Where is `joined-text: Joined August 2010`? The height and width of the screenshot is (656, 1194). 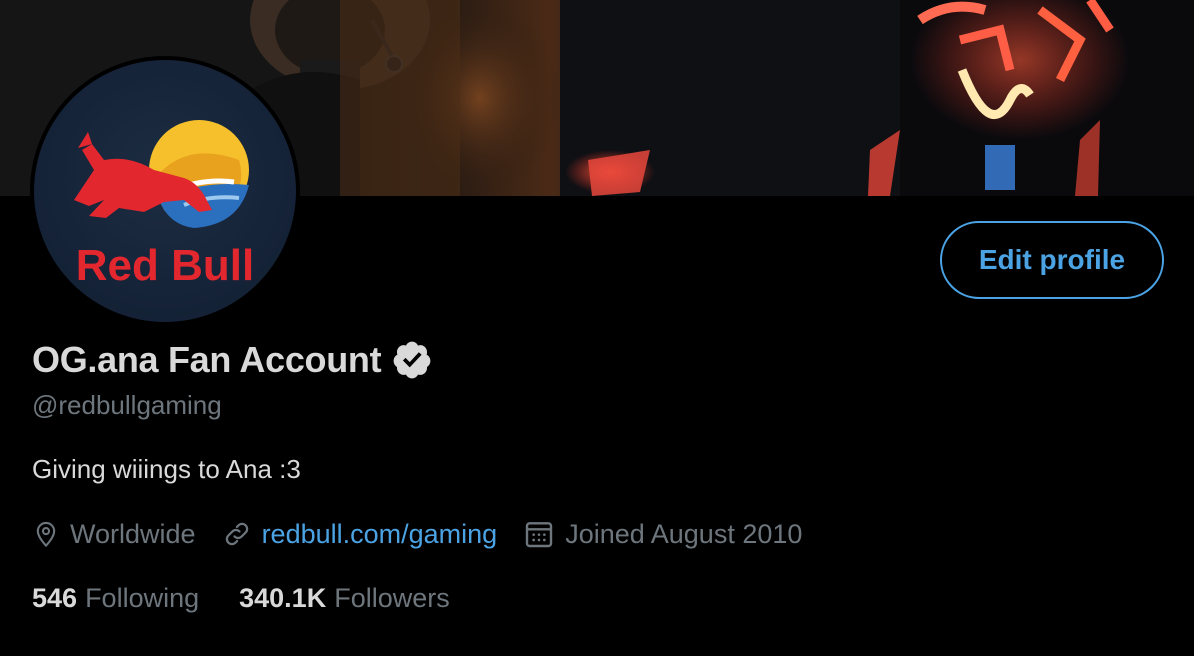 joined-text: Joined August 2010 is located at coordinates (684, 533).